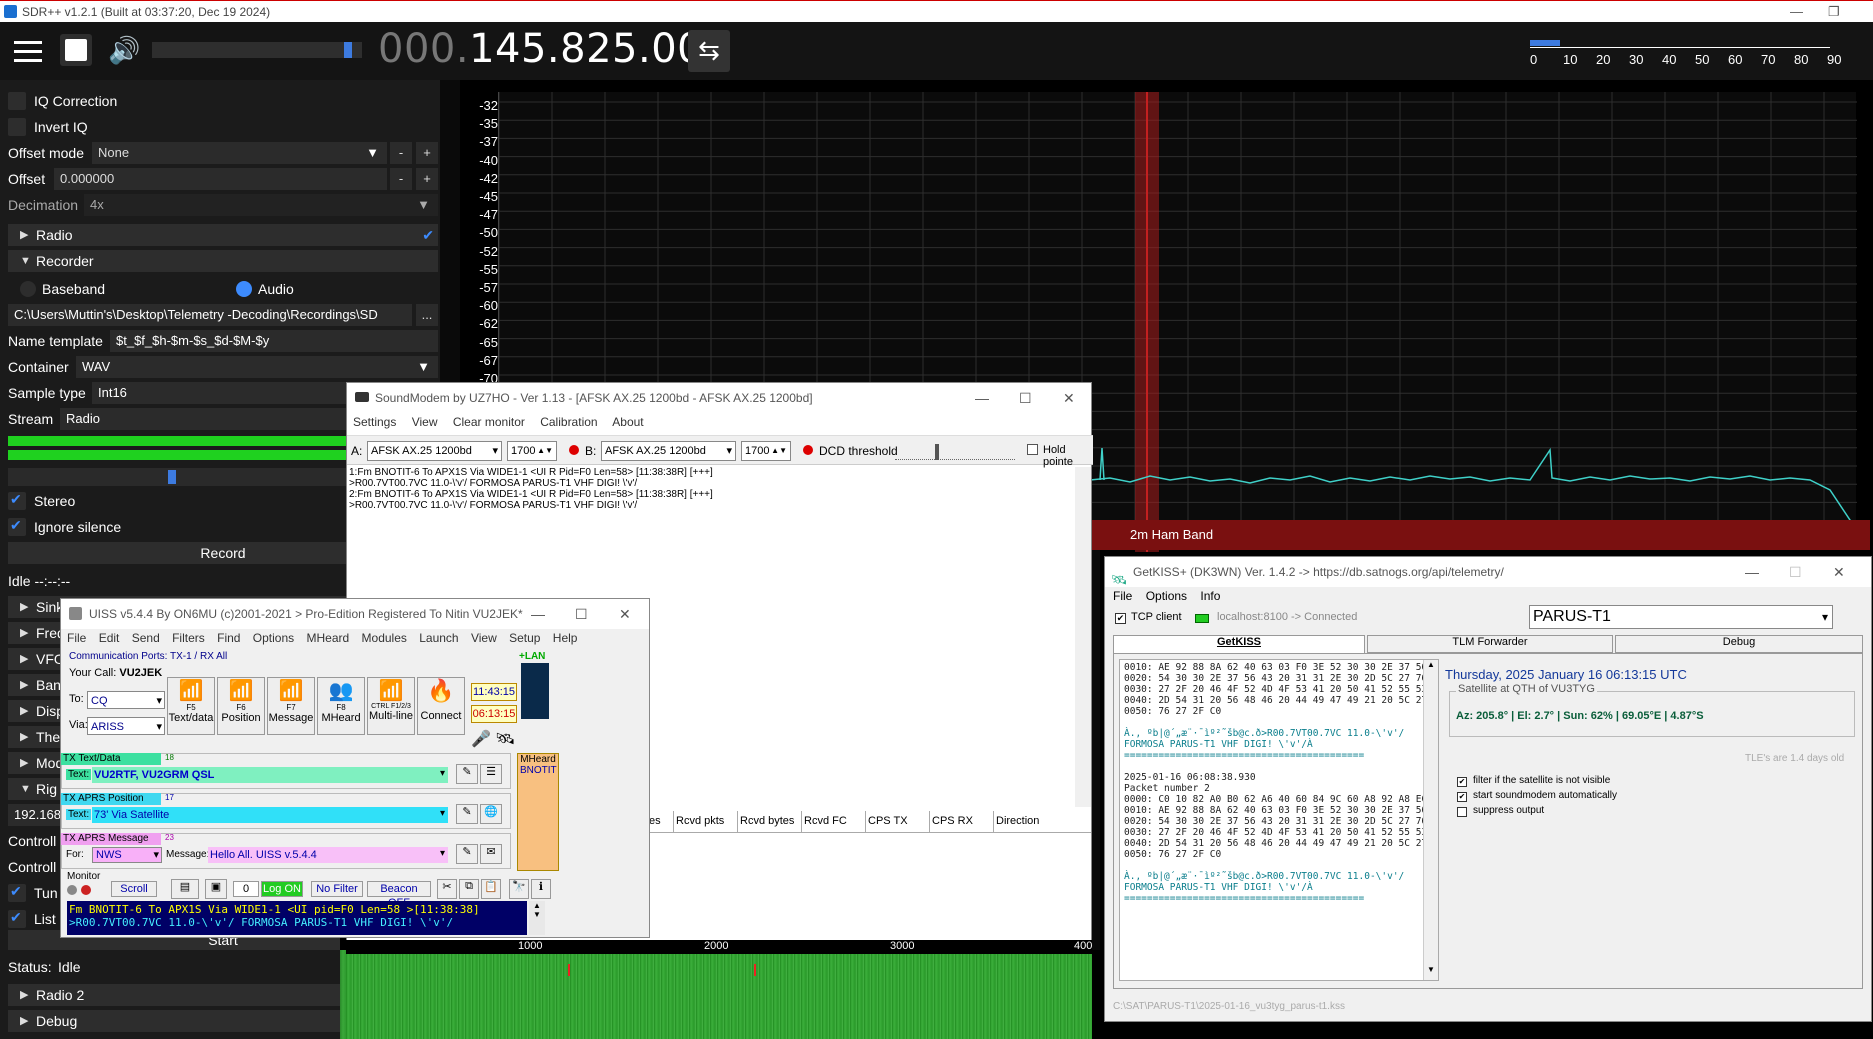 The width and height of the screenshot is (1873, 1039). What do you see at coordinates (427, 153) in the screenshot?
I see `offset-plus-button: +` at bounding box center [427, 153].